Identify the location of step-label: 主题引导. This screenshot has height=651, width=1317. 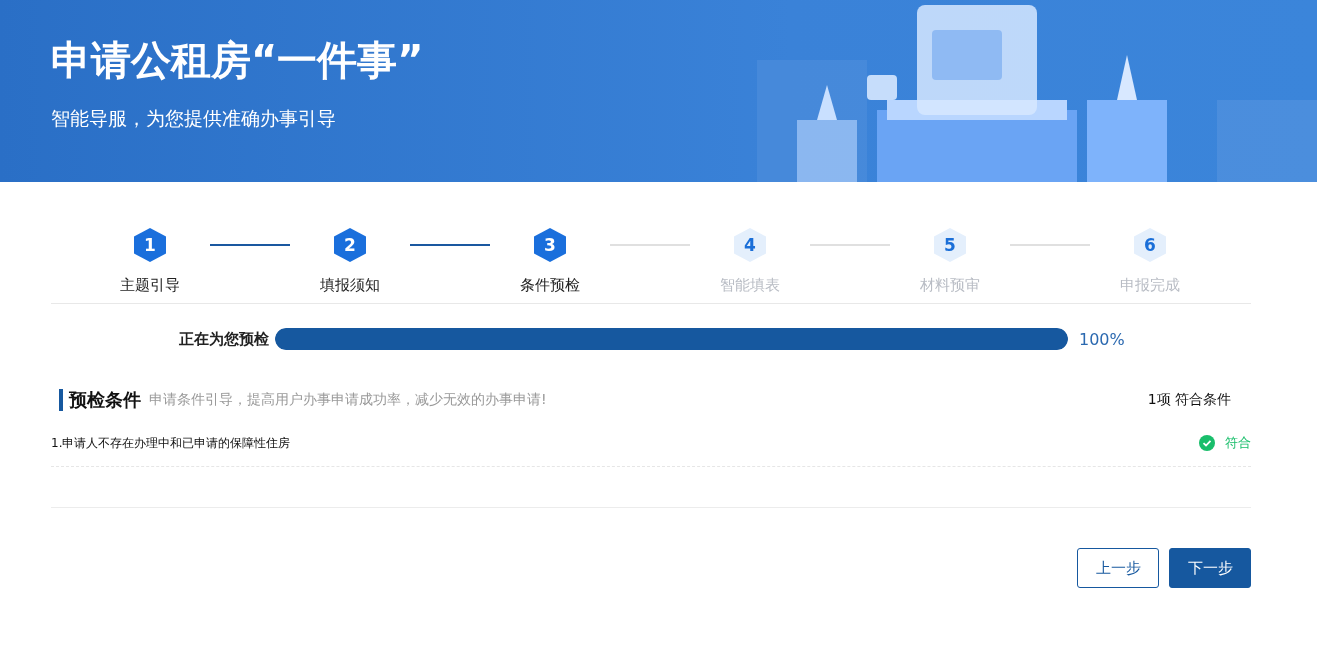
(150, 285).